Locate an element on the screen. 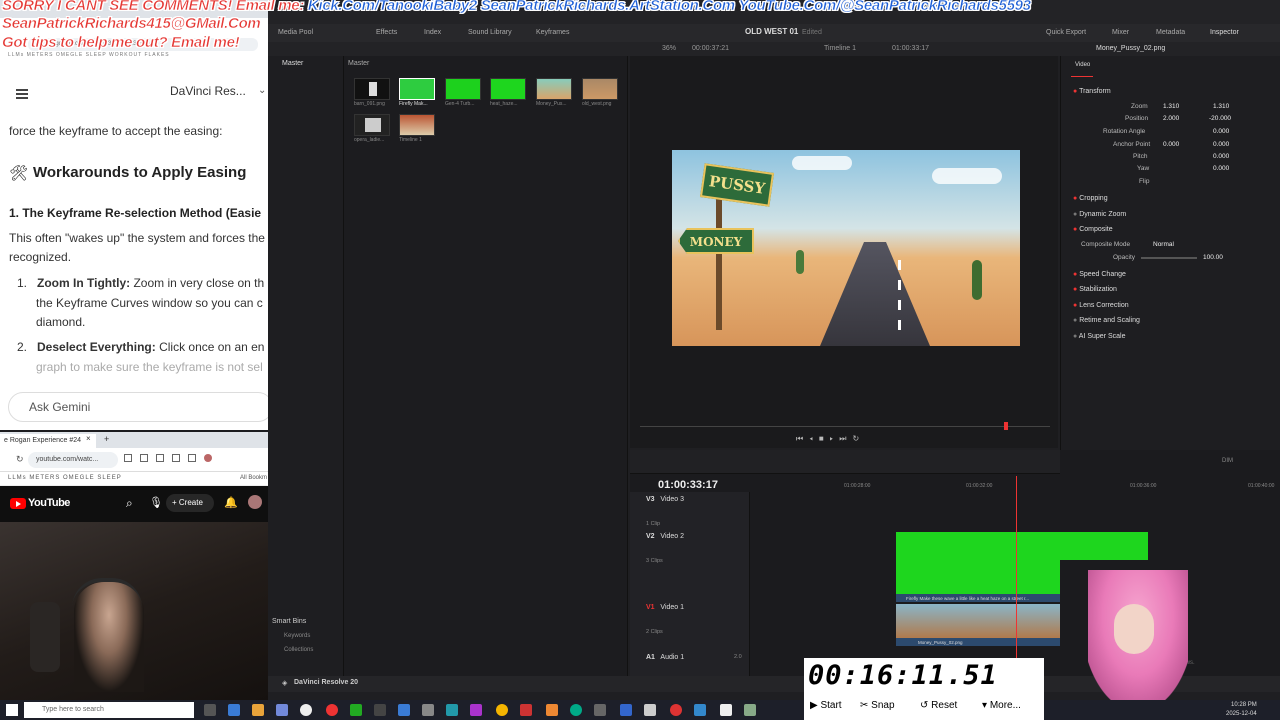 The width and height of the screenshot is (1280, 720). sound-library-tab: Sound Library is located at coordinates (490, 32).